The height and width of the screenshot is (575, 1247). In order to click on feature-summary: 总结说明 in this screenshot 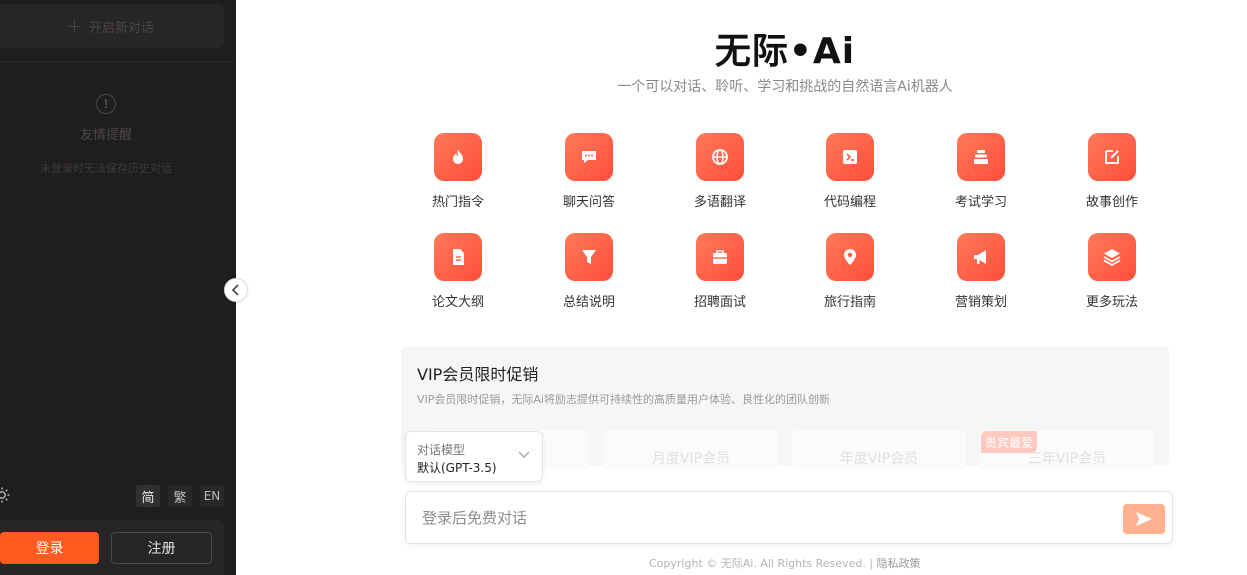, I will do `click(589, 271)`.